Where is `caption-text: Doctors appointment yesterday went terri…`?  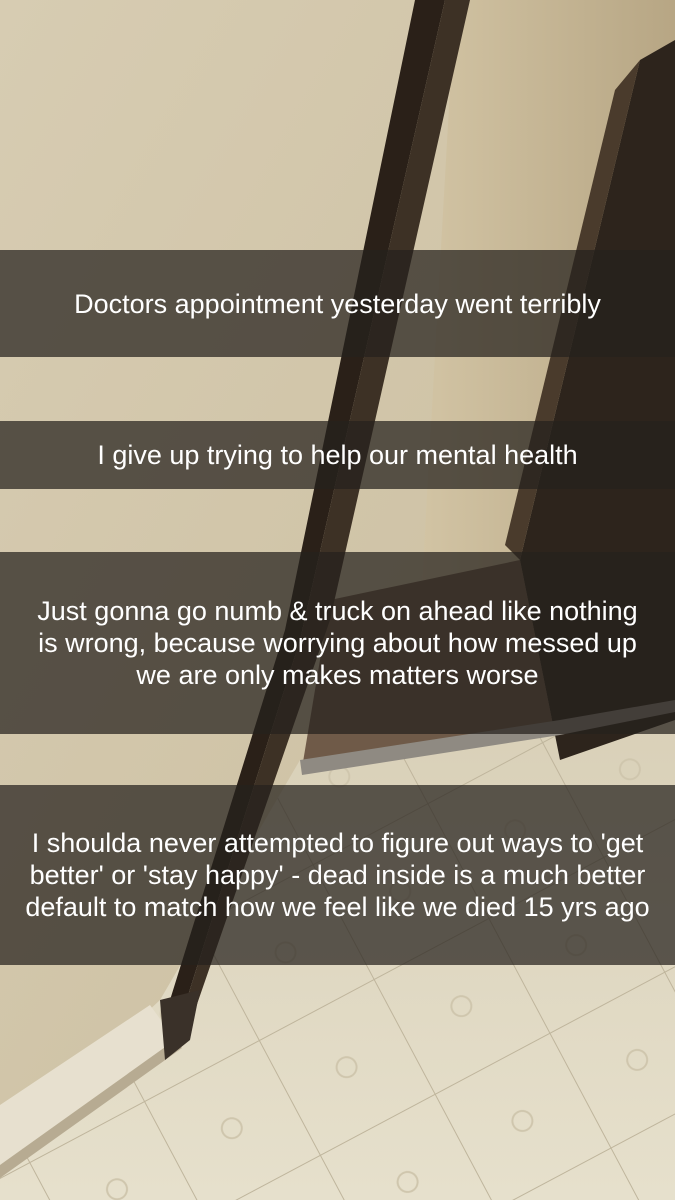 caption-text: Doctors appointment yesterday went terri… is located at coordinates (337, 303).